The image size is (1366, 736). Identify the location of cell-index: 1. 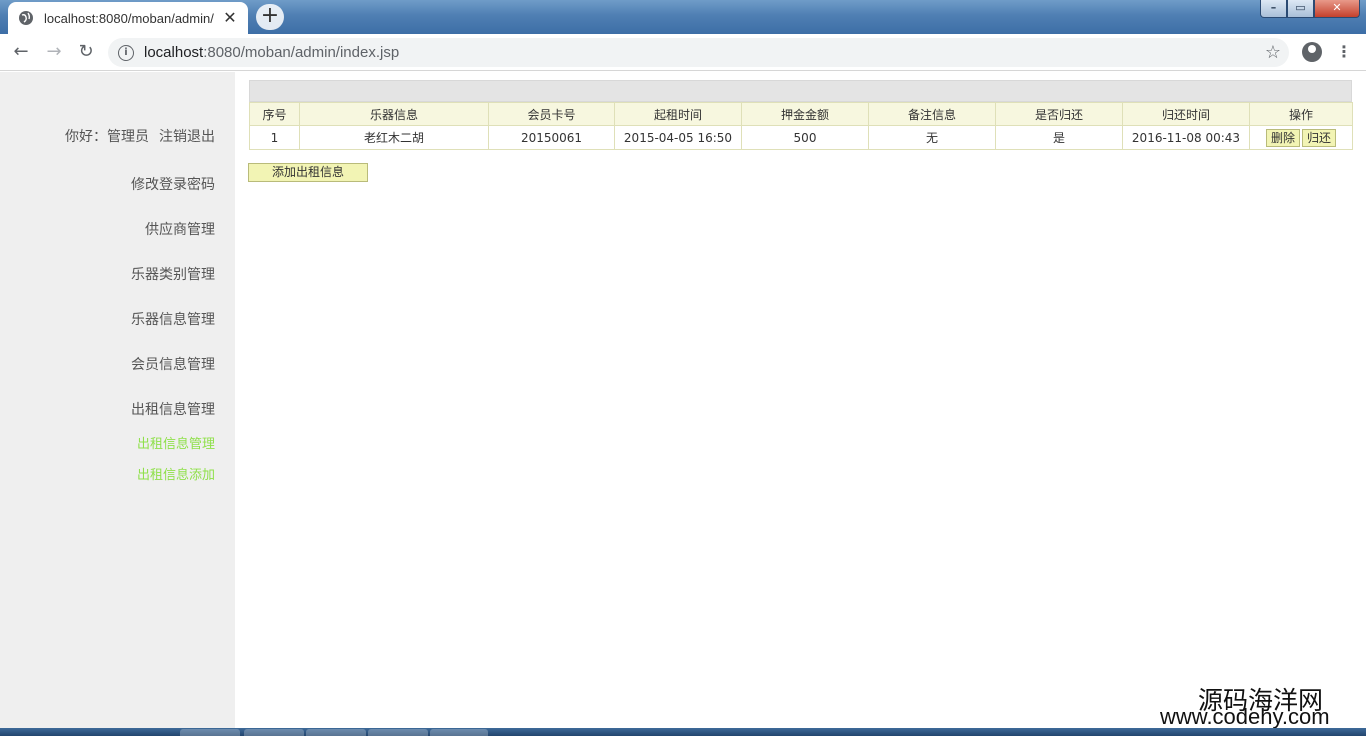
(274, 137).